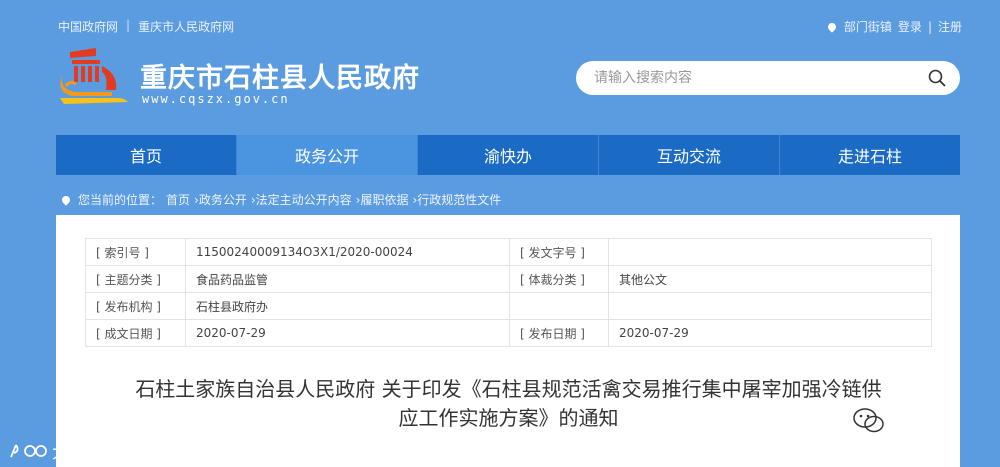 The width and height of the screenshot is (1000, 467). I want to click on top-links: 中国政府网 | 重庆市人民政府网, so click(146, 26).